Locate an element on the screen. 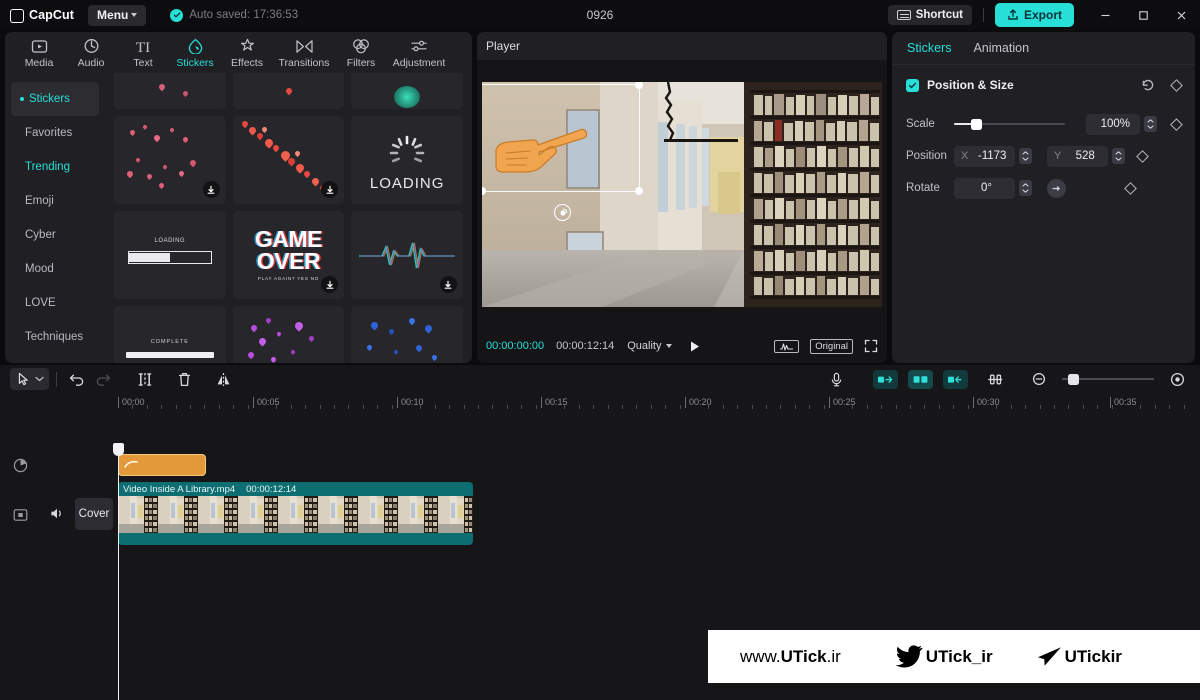 Image resolution: width=1200 pixels, height=700 pixels. aspect-ratio-button: Original is located at coordinates (831, 346).